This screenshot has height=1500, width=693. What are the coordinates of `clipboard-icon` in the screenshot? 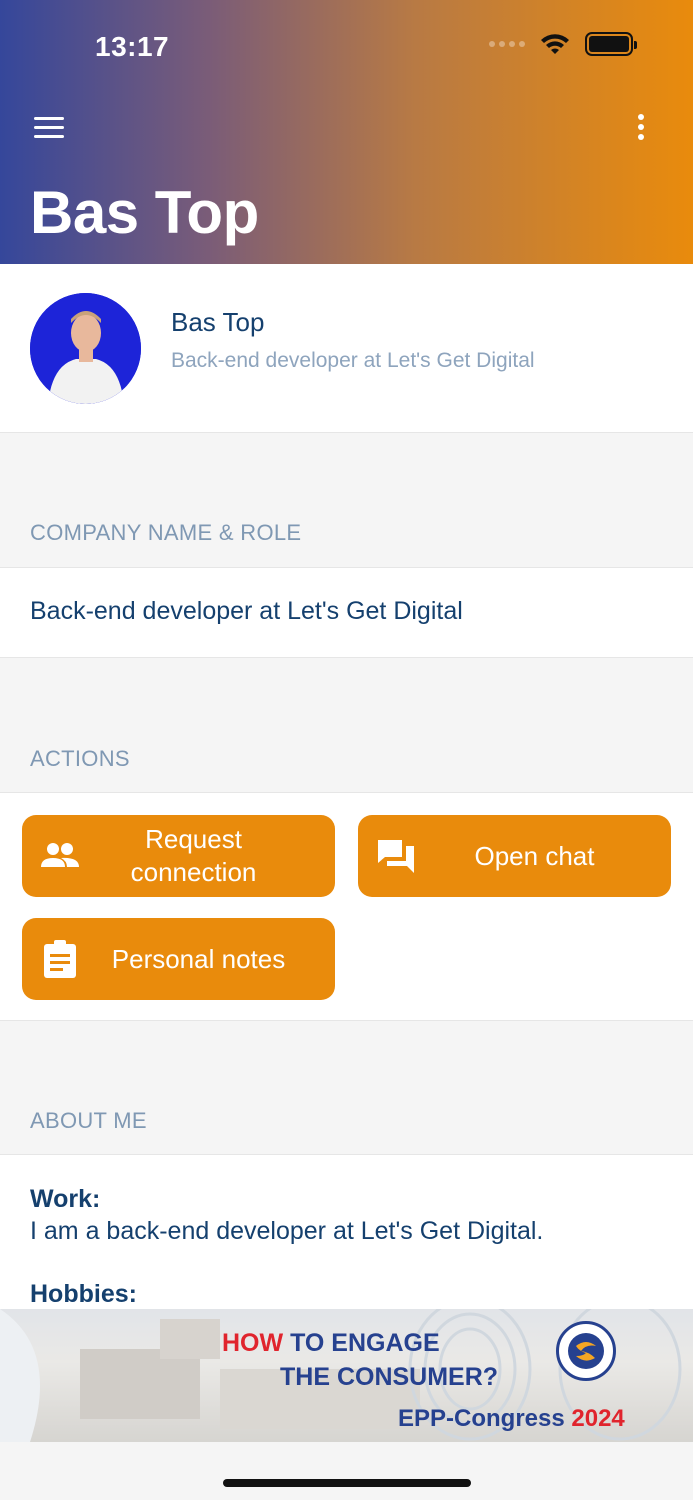 It's located at (60, 959).